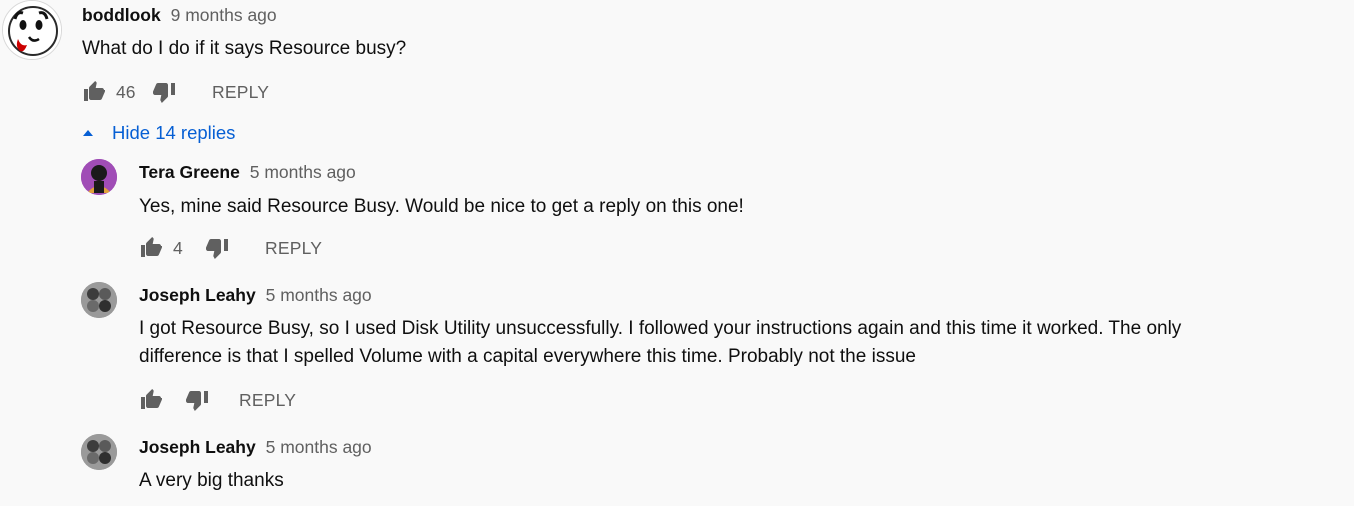  What do you see at coordinates (178, 247) in the screenshot?
I see `like-count: 4` at bounding box center [178, 247].